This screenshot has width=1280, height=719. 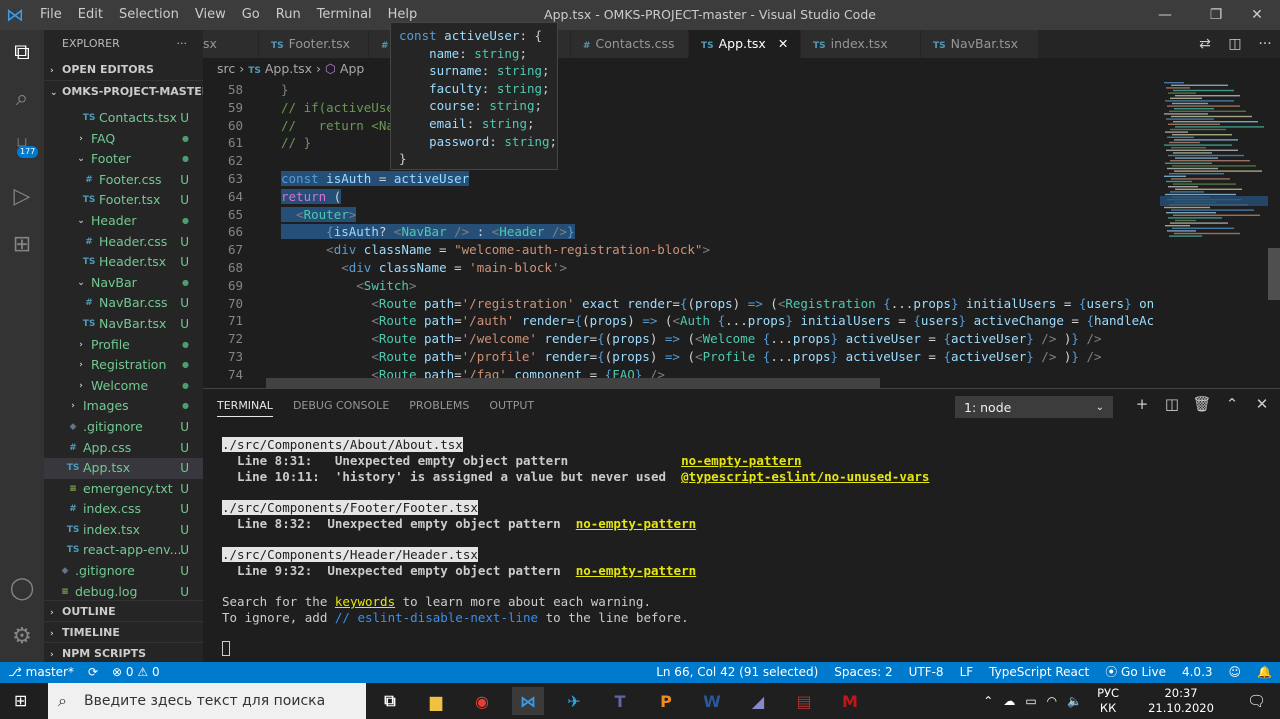 I want to click on breadcrumb: src › TS App.tsx › ⬡ App, so click(x=290, y=69).